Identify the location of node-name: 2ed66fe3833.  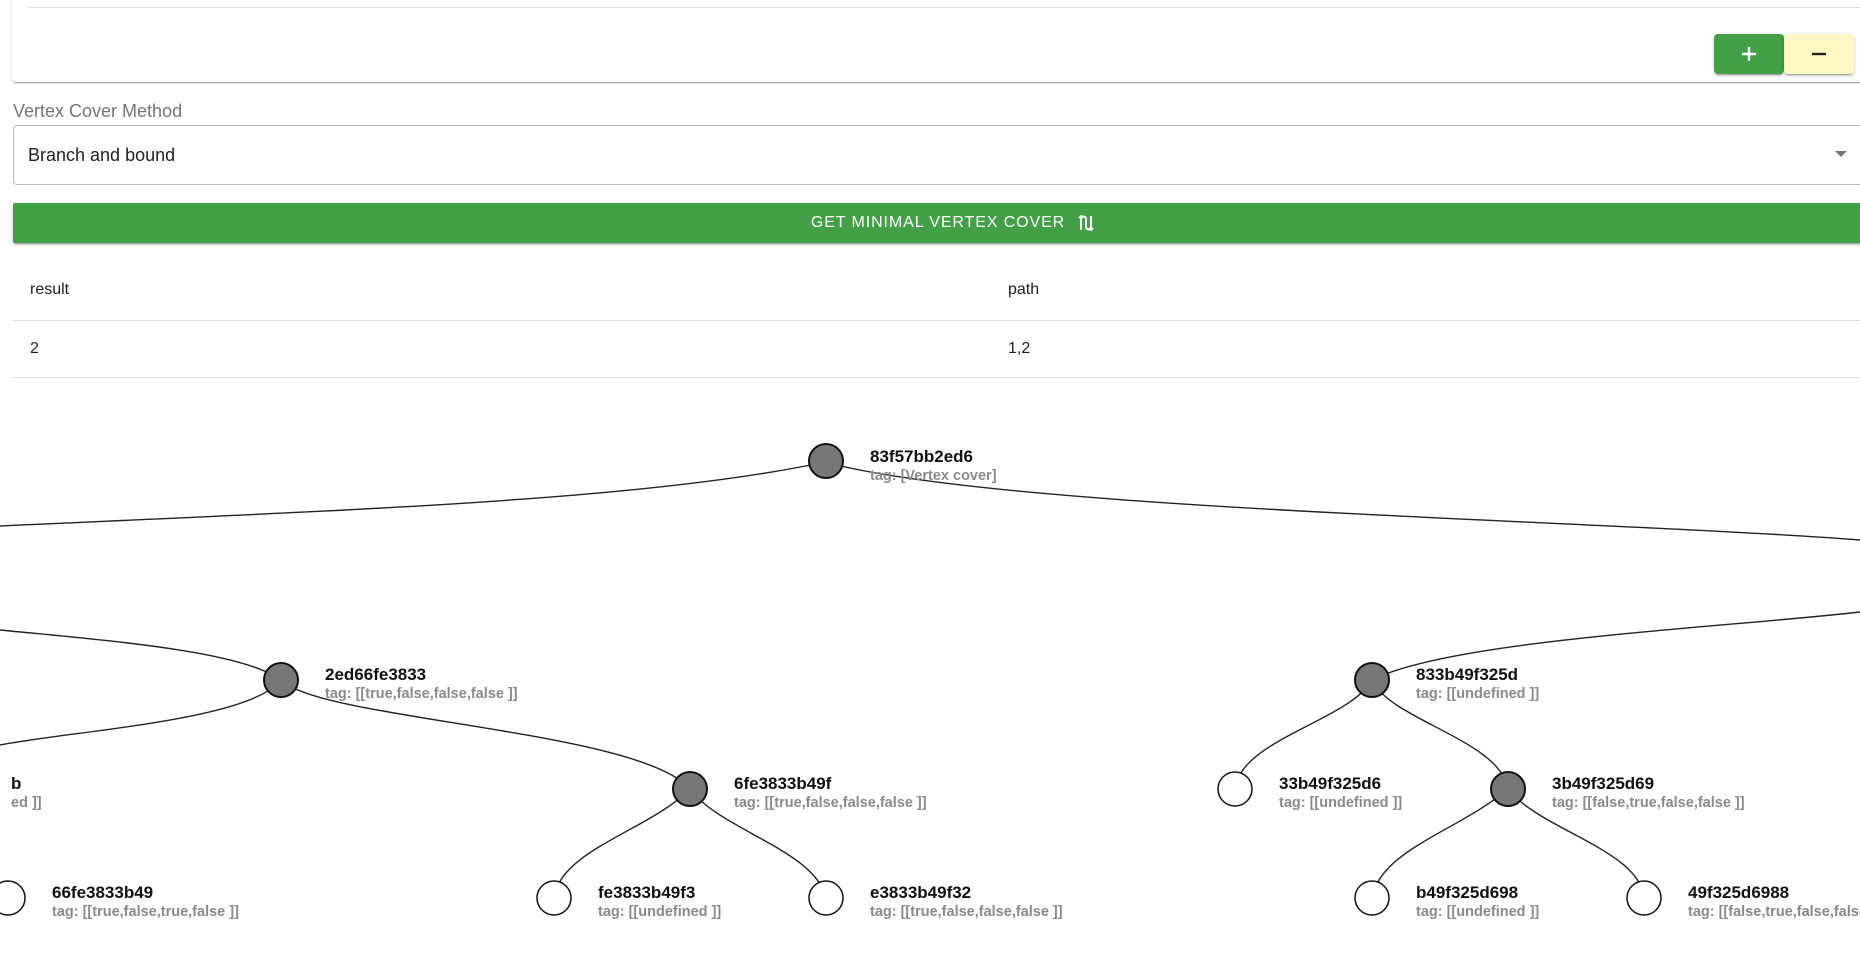
(375, 674).